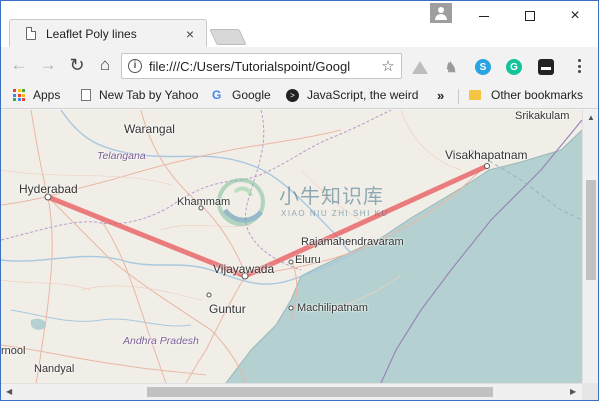 Image resolution: width=599 pixels, height=401 pixels. I want to click on forward-button: →, so click(48, 65).